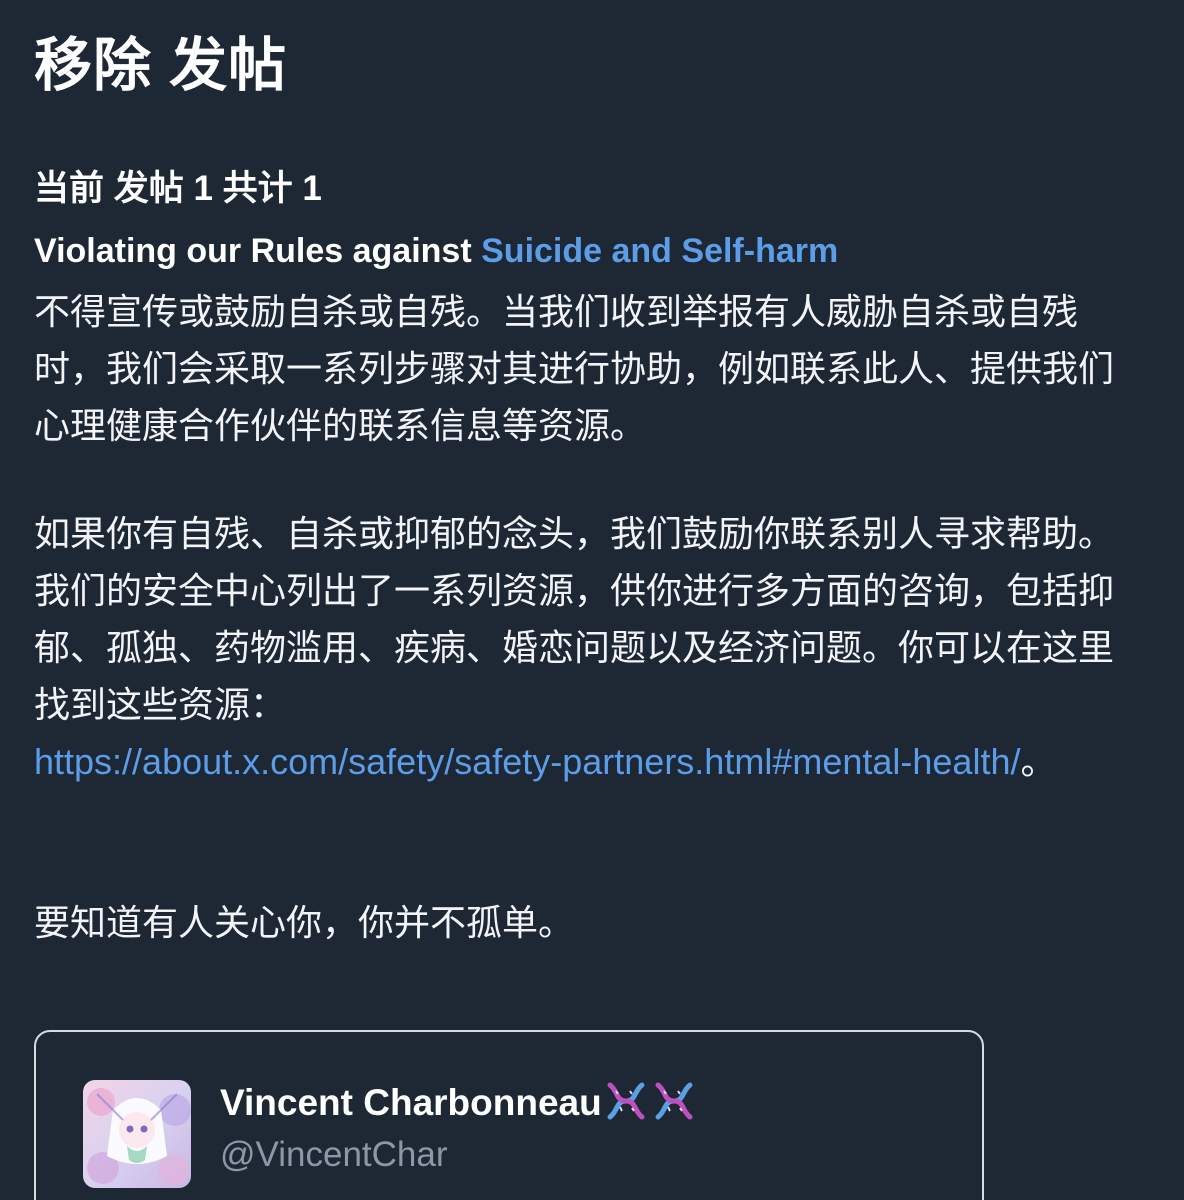  What do you see at coordinates (161, 65) in the screenshot?
I see `page-title: 移除 发帖` at bounding box center [161, 65].